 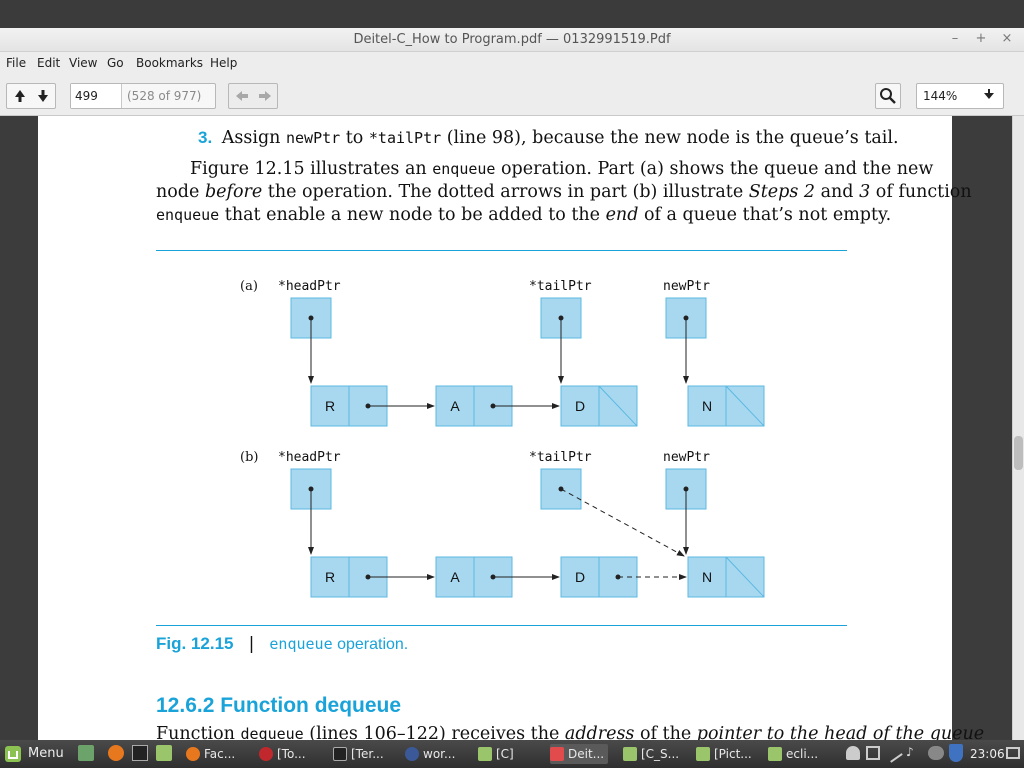 What do you see at coordinates (223, 63) in the screenshot?
I see `menu-help: Help` at bounding box center [223, 63].